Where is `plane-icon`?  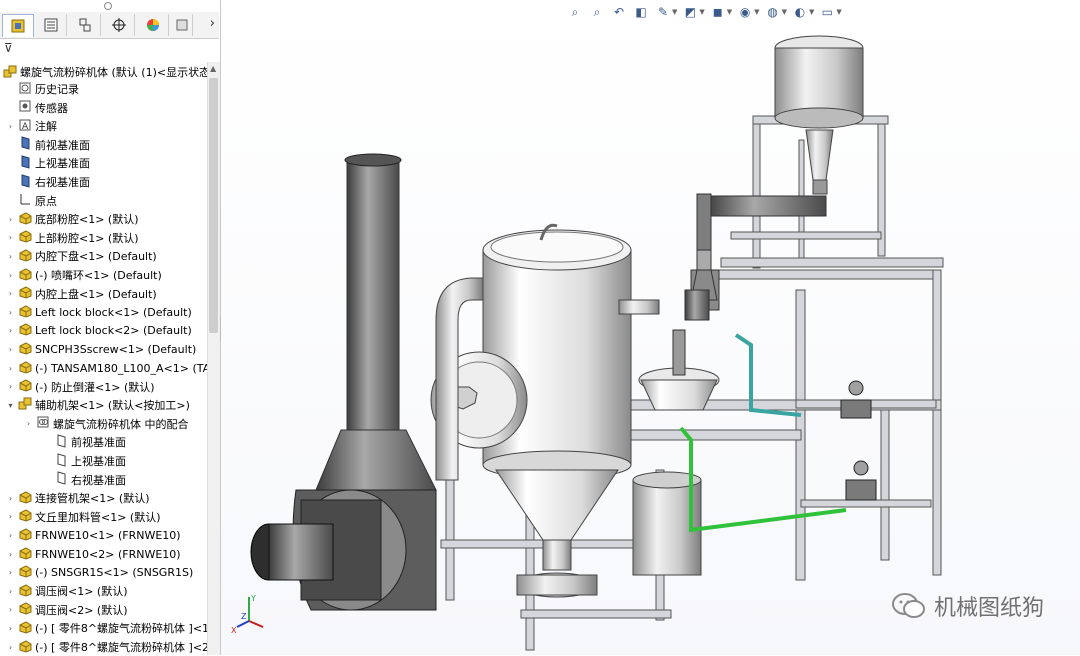
plane-icon is located at coordinates (25, 163).